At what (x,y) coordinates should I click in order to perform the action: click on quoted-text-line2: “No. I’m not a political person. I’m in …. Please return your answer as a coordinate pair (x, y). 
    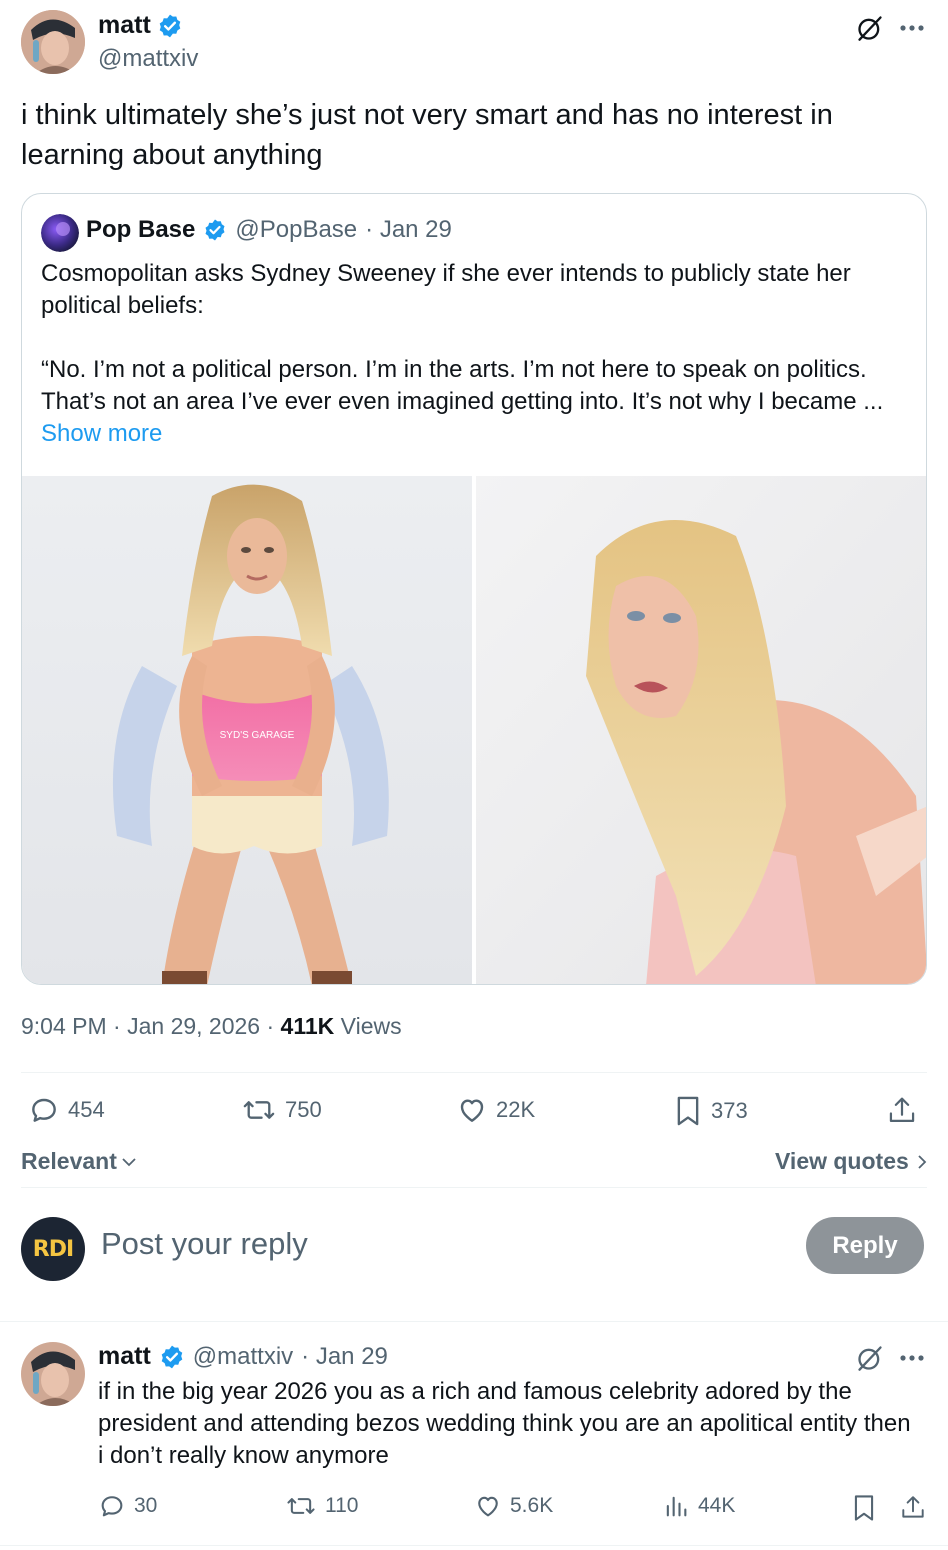
    Looking at the image, I should click on (462, 385).